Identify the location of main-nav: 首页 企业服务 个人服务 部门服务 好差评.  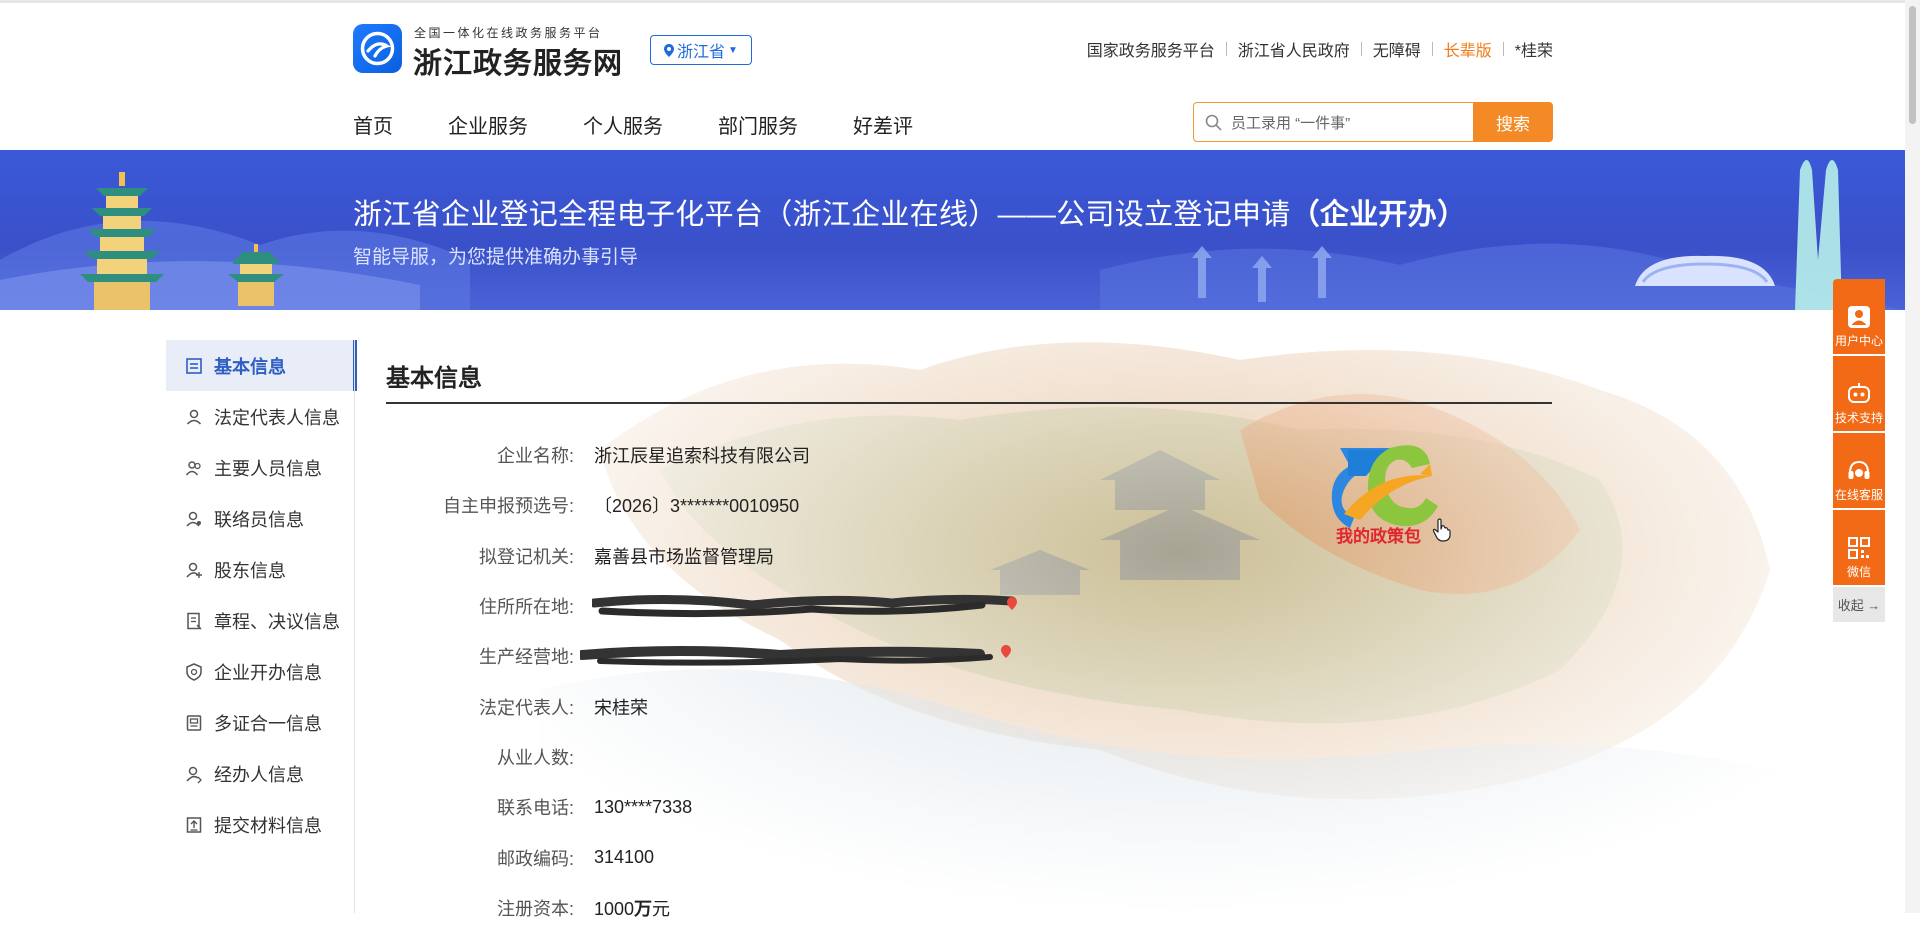
(660, 124).